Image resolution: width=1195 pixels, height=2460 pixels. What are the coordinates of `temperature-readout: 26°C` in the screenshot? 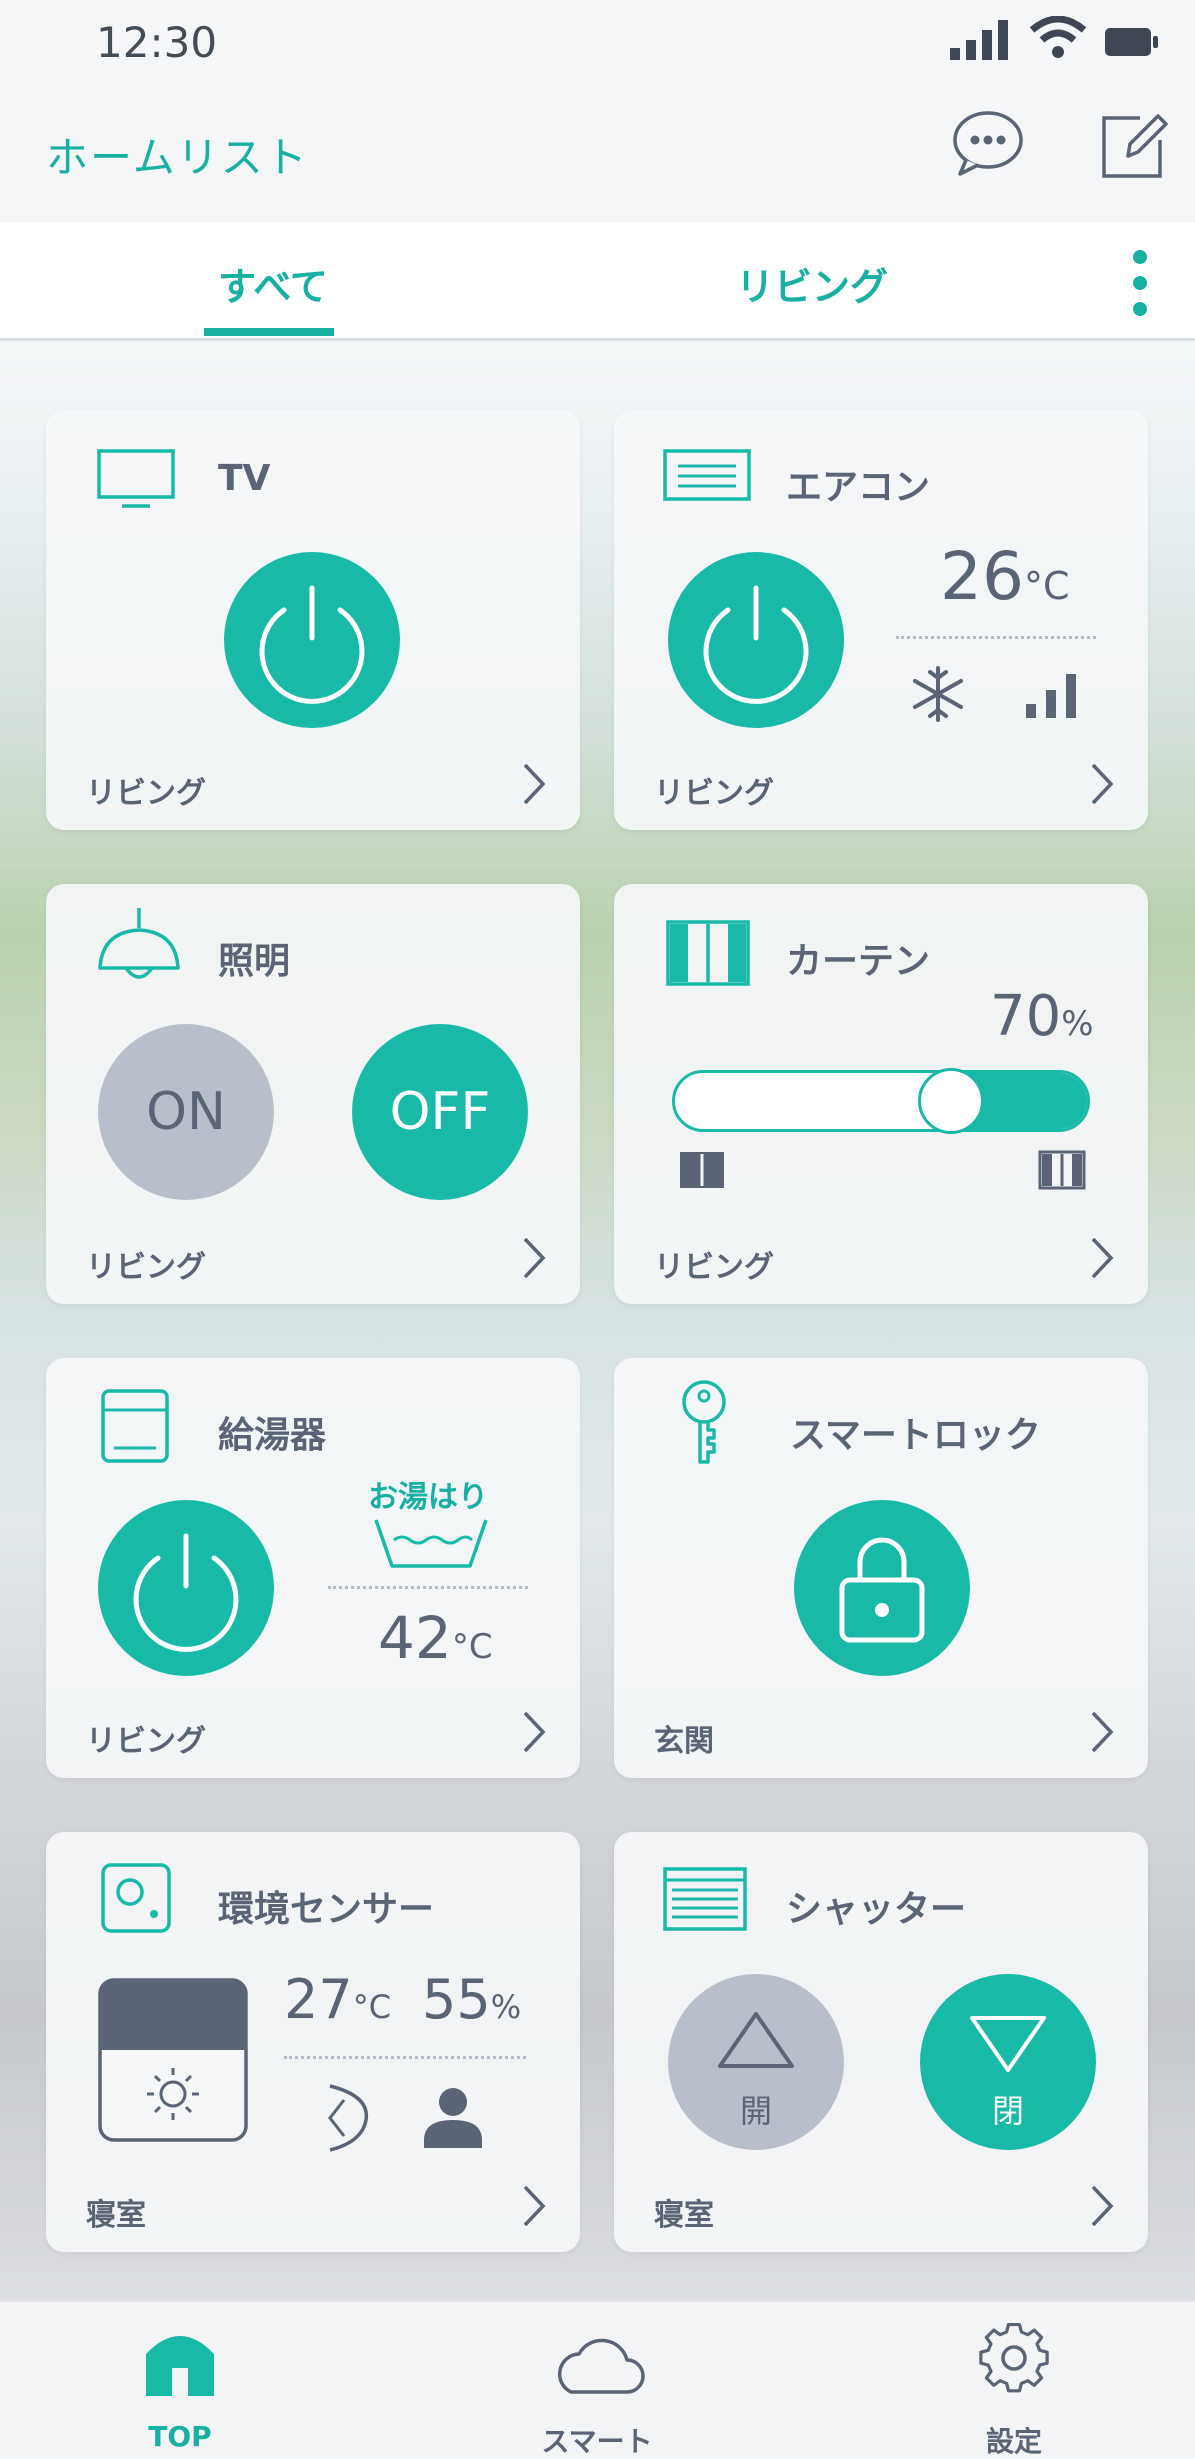 It's located at (1005, 576).